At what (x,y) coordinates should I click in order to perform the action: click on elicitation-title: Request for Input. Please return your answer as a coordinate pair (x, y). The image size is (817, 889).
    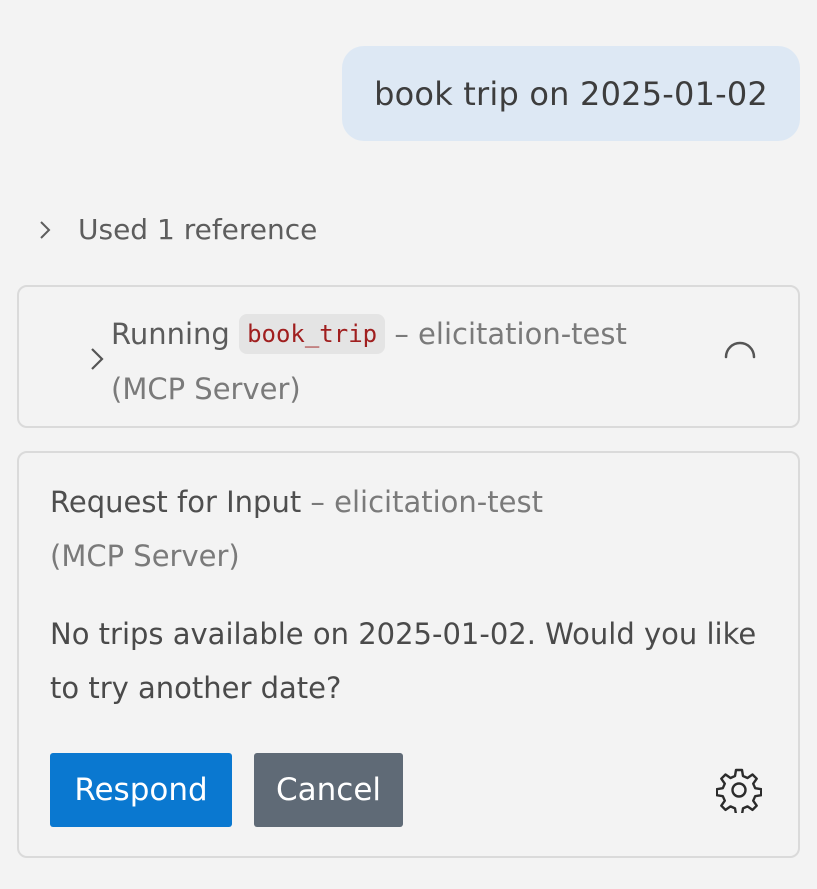
    Looking at the image, I should click on (176, 502).